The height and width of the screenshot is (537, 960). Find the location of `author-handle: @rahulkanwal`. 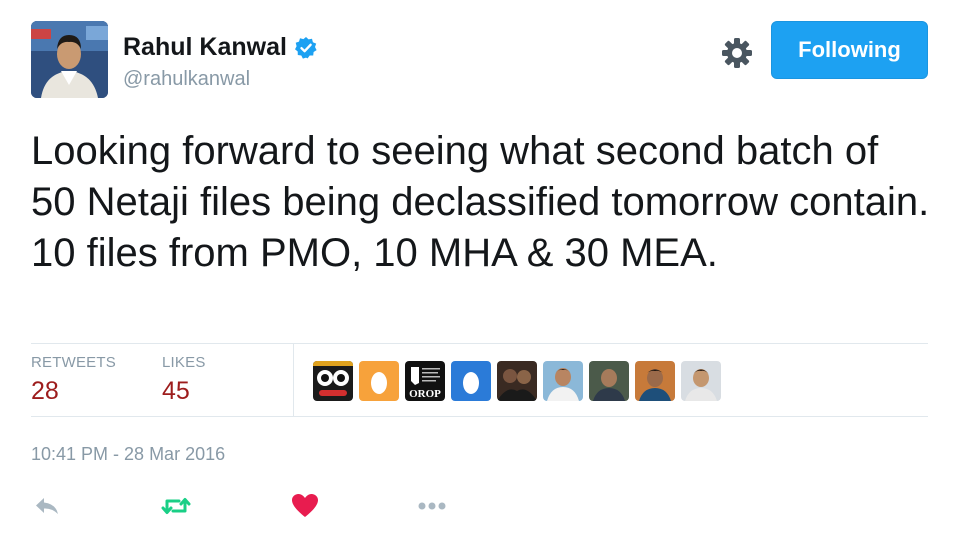

author-handle: @rahulkanwal is located at coordinates (186, 79).